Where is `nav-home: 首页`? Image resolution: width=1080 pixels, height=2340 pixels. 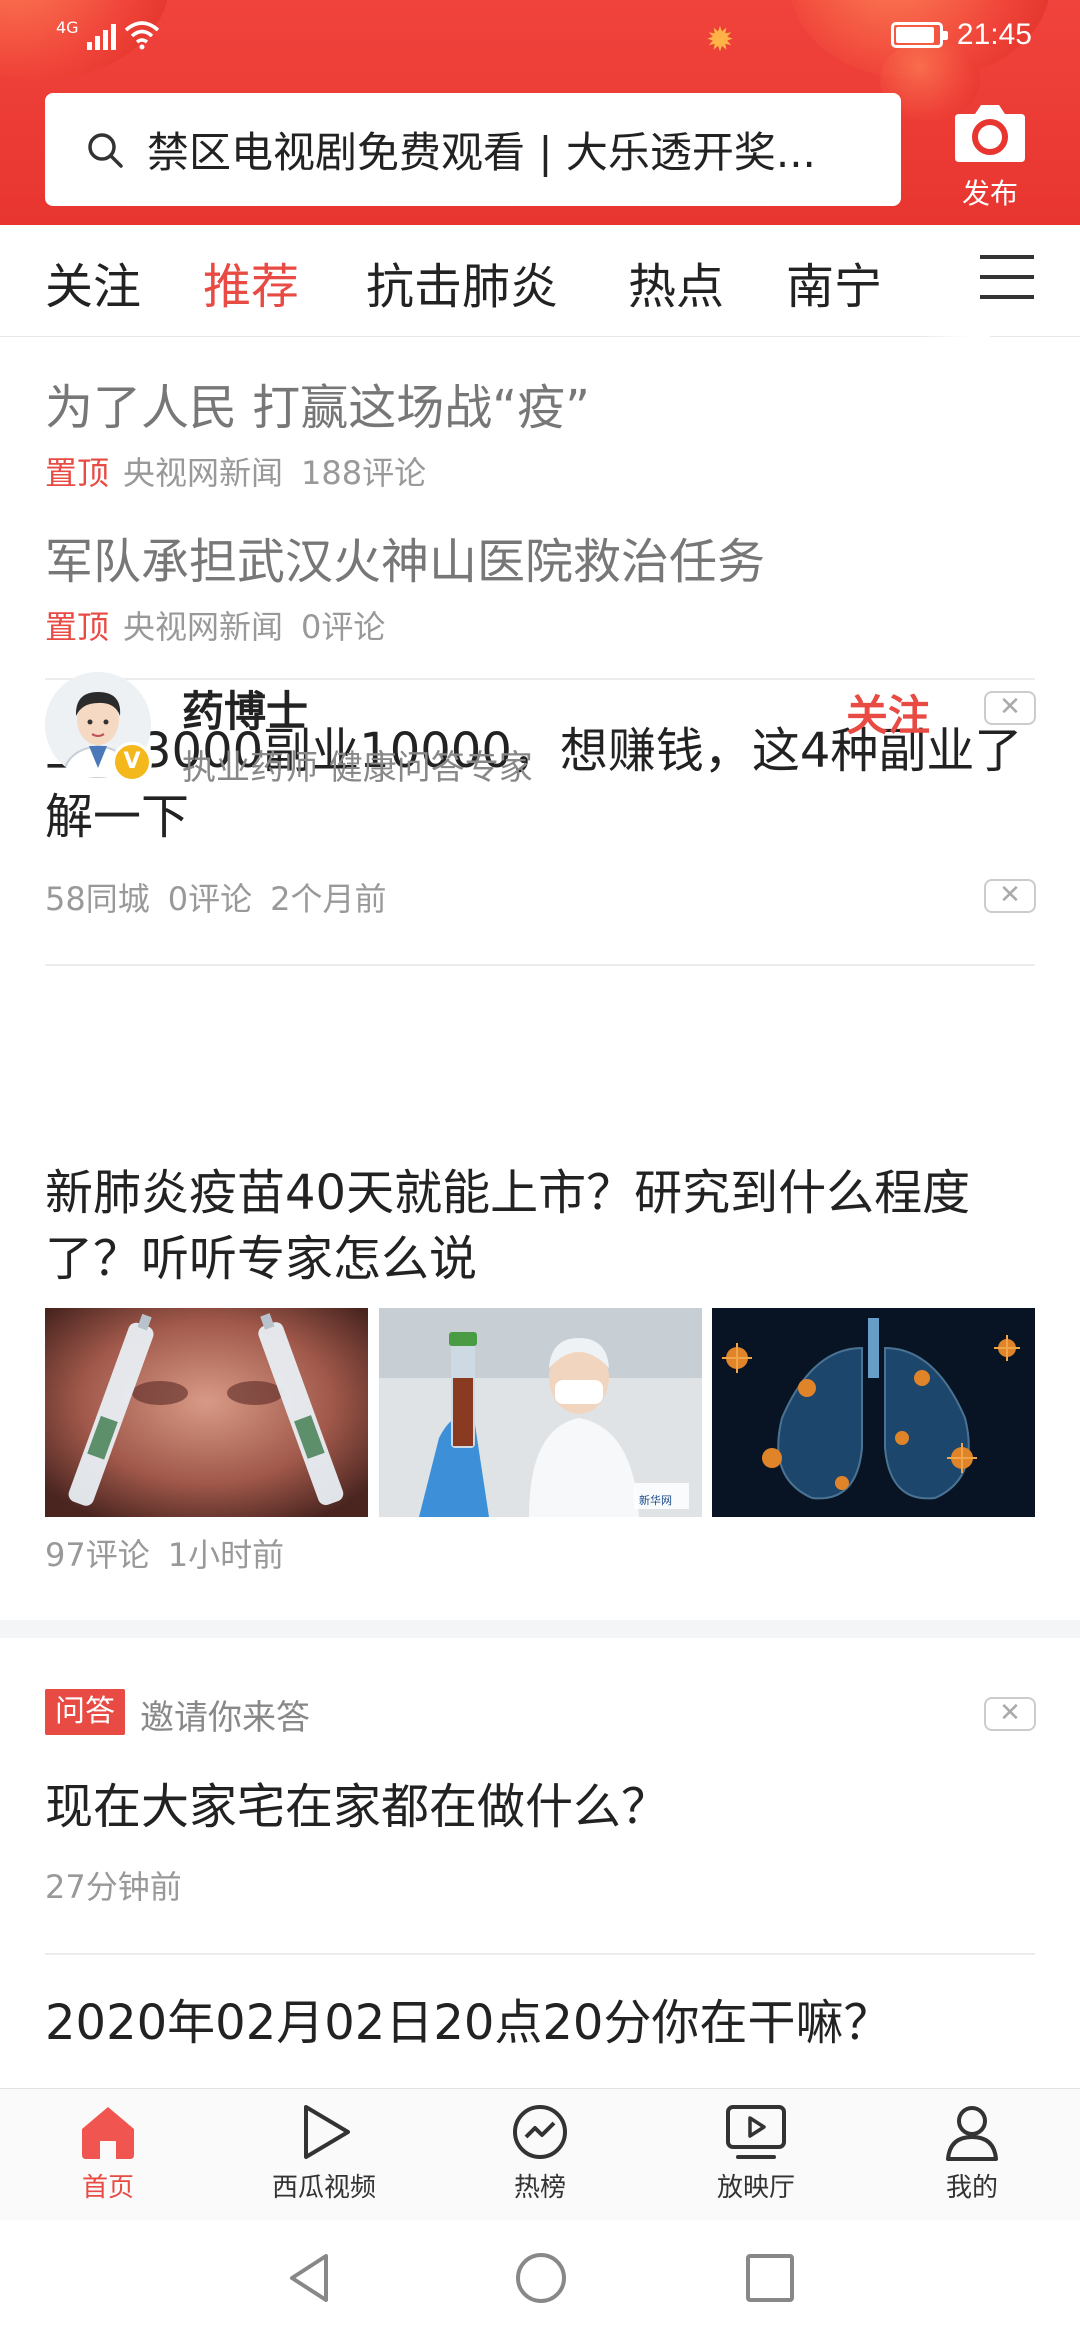 nav-home: 首页 is located at coordinates (108, 2153).